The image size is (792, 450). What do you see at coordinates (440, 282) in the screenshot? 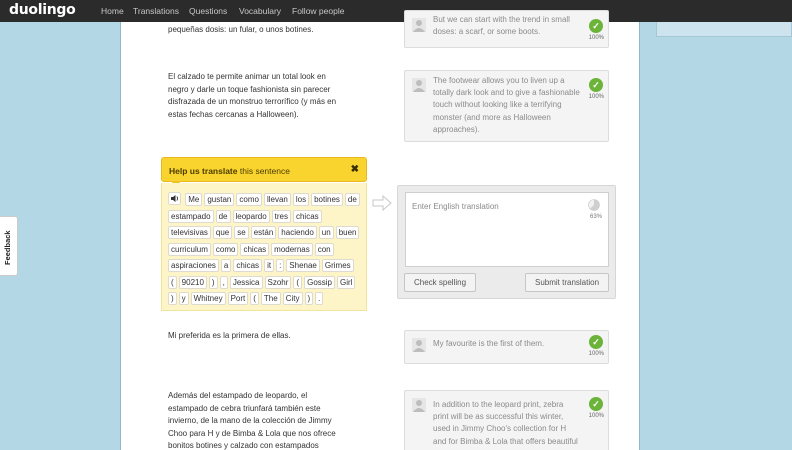
I see `check-spelling-button: Check spelling` at bounding box center [440, 282].